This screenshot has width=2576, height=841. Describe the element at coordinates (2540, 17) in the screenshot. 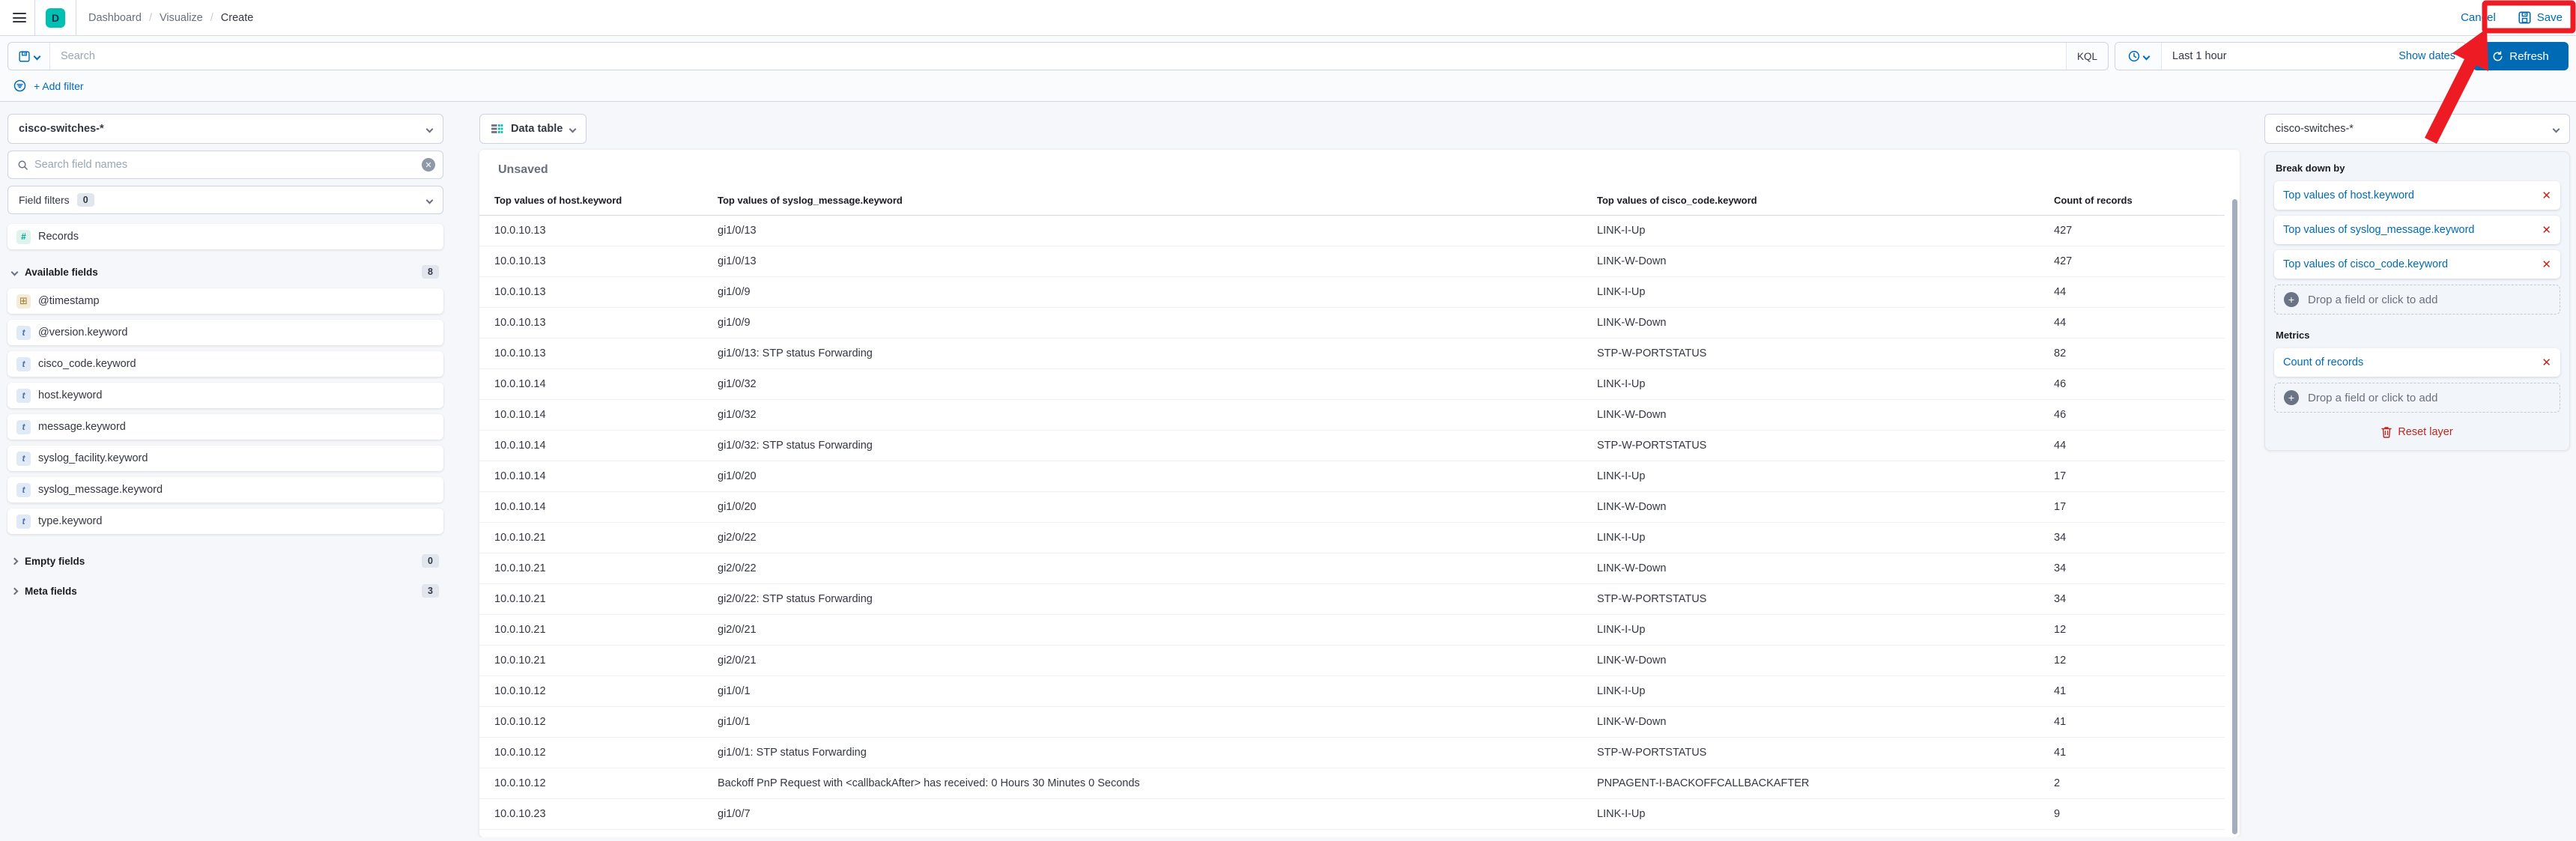

I see `save-button: Save` at that location.